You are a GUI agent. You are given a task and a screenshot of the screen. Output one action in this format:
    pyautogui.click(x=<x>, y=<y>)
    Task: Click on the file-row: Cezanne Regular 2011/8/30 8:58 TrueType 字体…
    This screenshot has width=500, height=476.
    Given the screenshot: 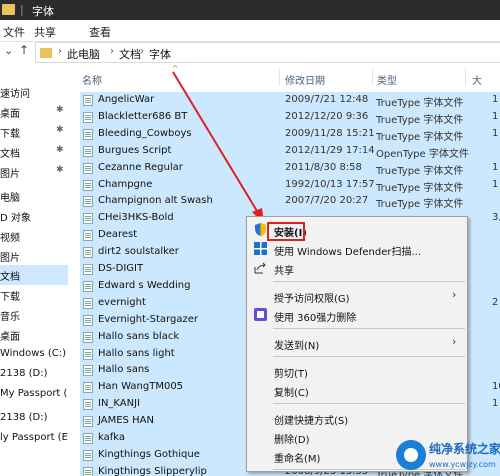 What is the action you would take?
    pyautogui.click(x=290, y=168)
    